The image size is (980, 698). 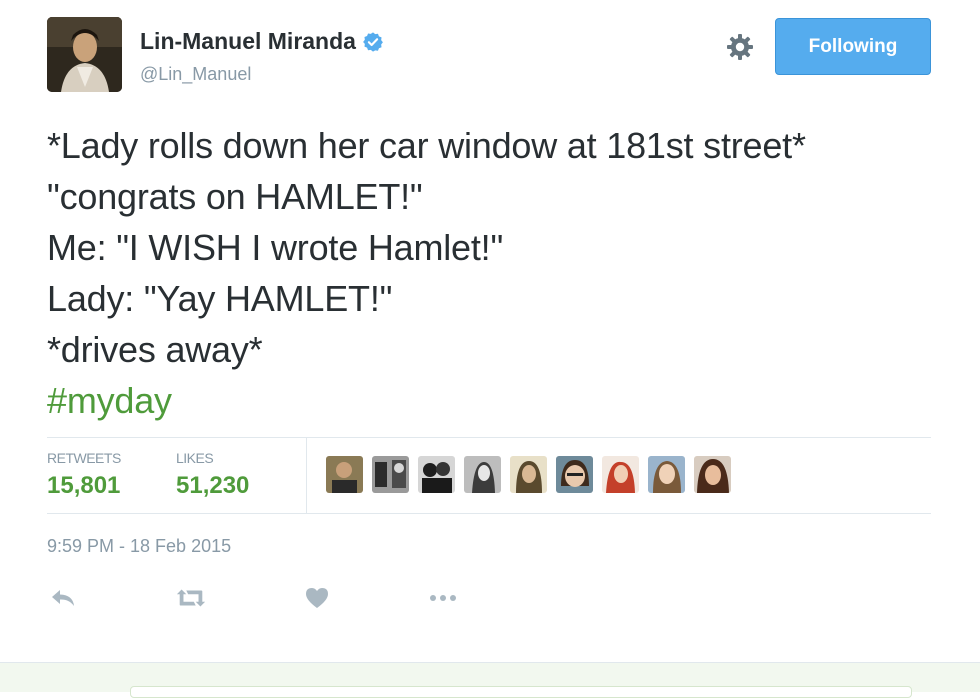 I want to click on retweets-count: 15,801, so click(x=84, y=485).